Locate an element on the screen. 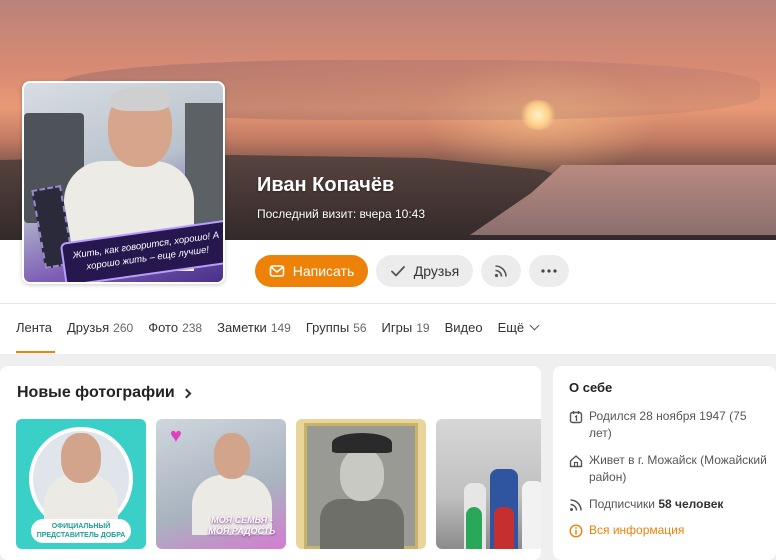 Image resolution: width=776 pixels, height=560 pixels. tab-label: Лента is located at coordinates (34, 327).